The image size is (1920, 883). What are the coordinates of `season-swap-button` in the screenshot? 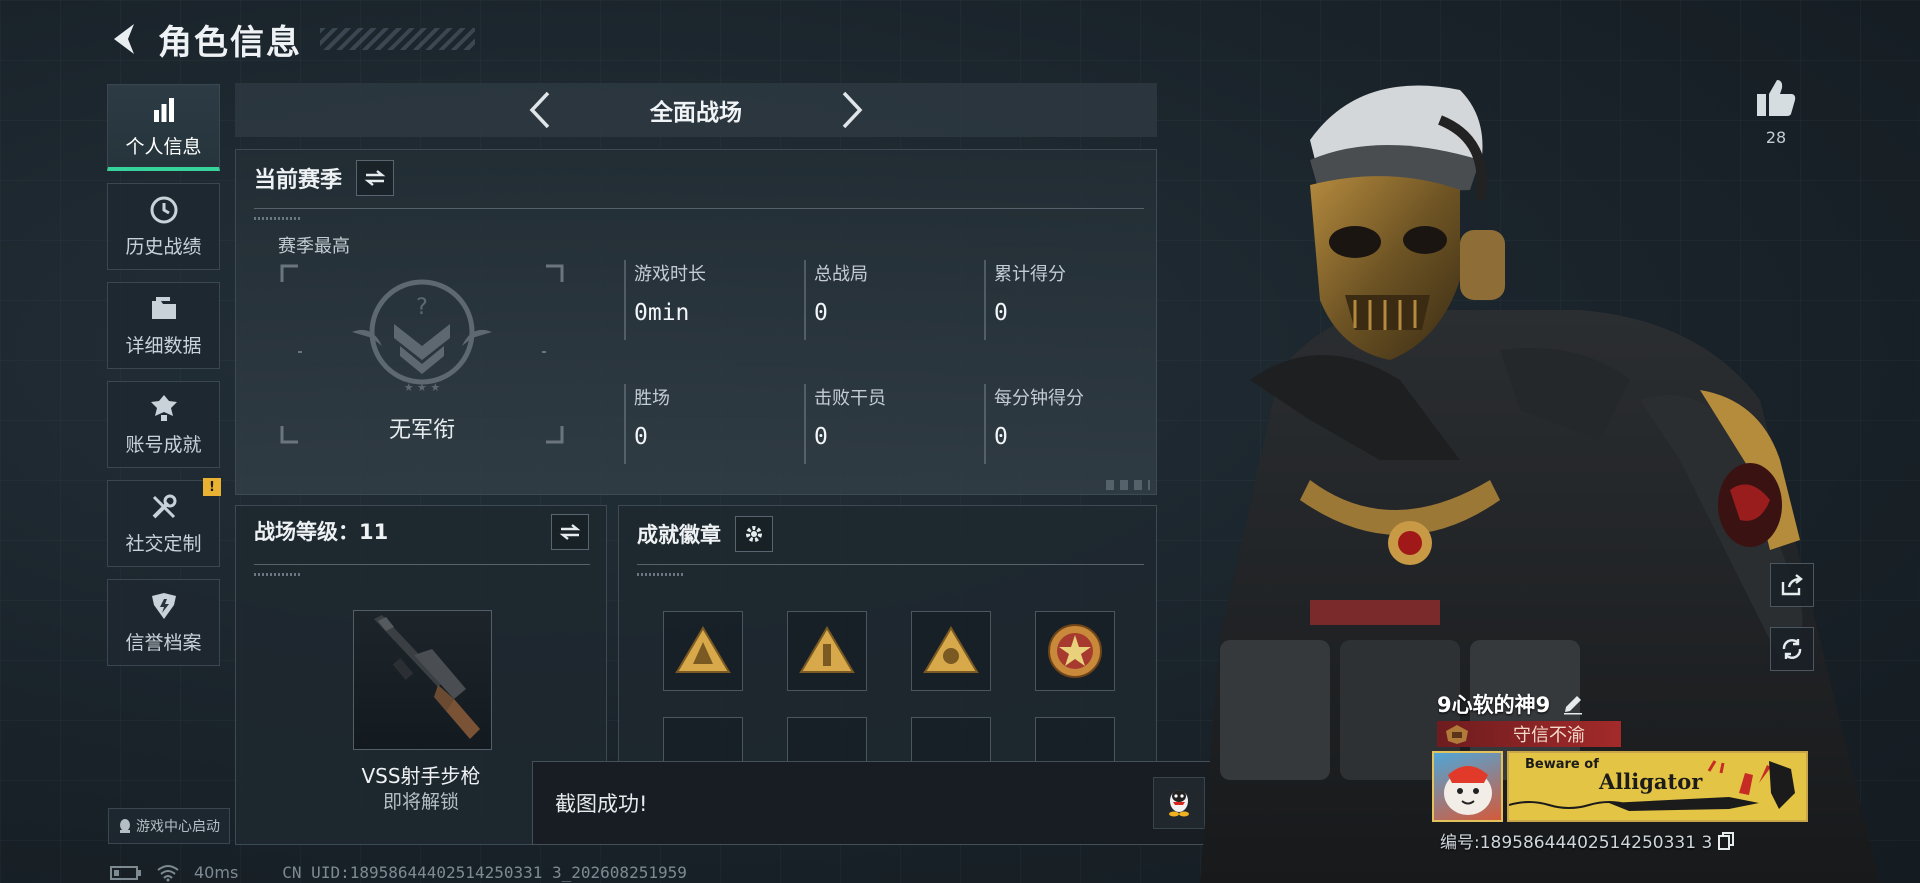 It's located at (375, 178).